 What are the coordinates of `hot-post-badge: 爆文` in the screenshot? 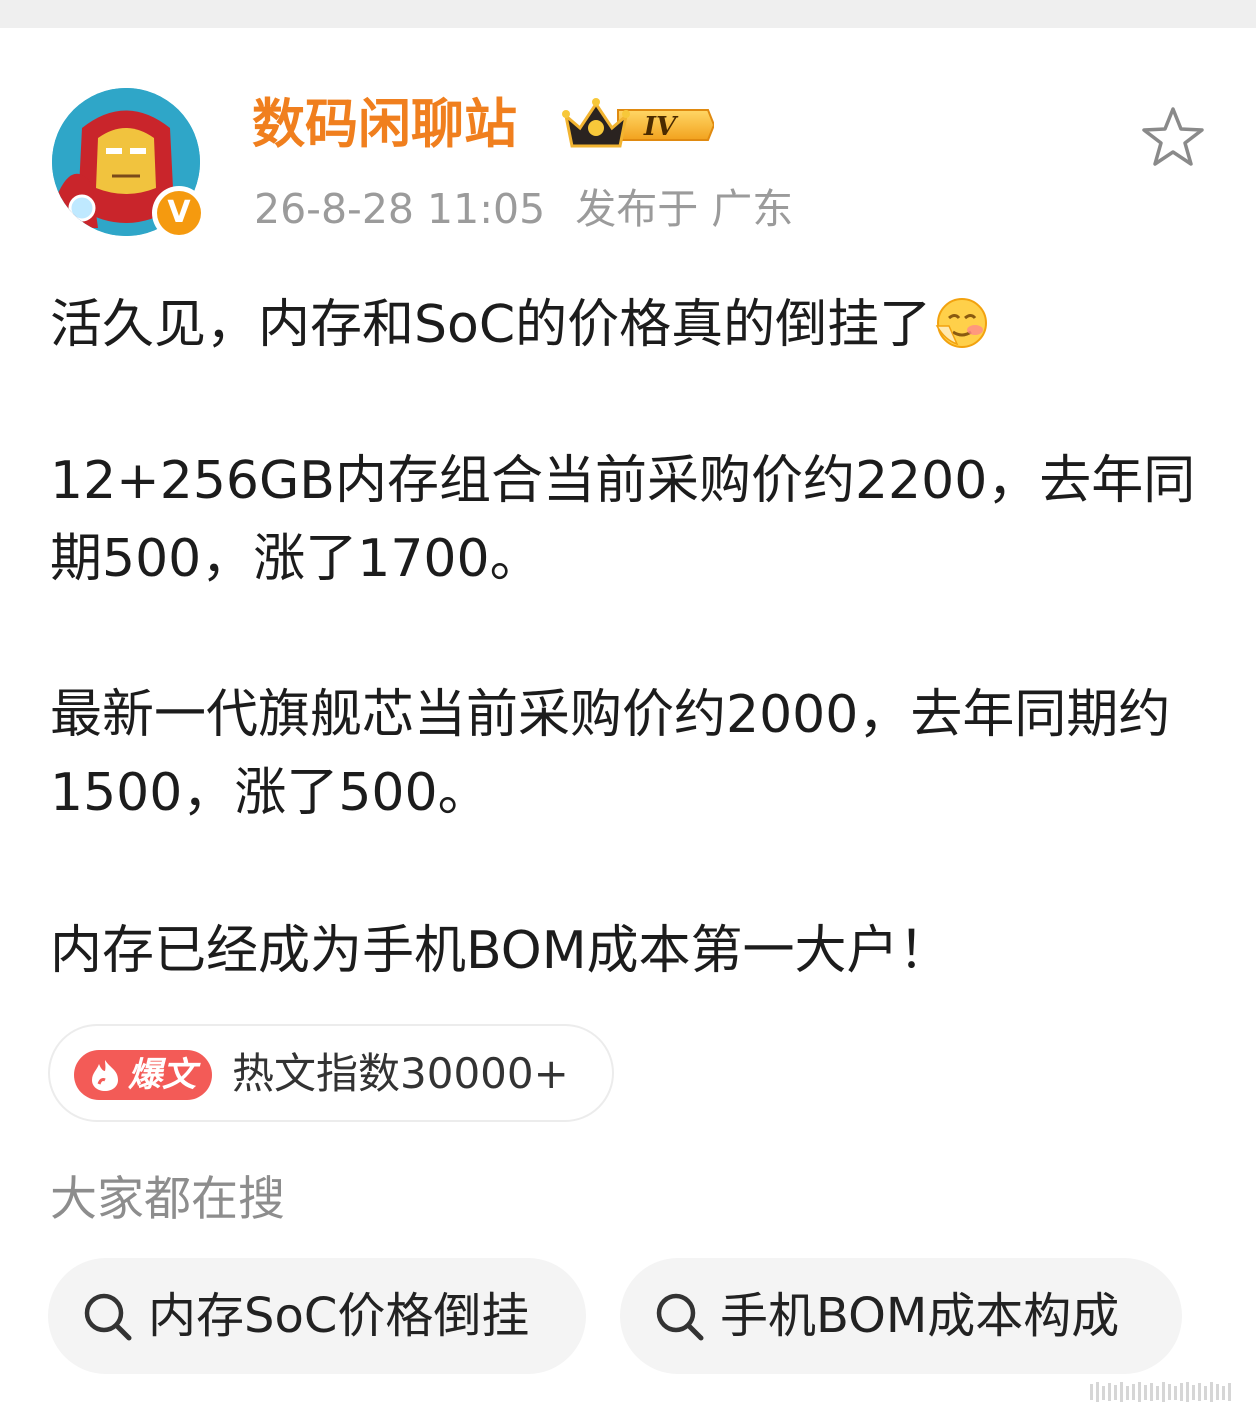 It's located at (143, 1075).